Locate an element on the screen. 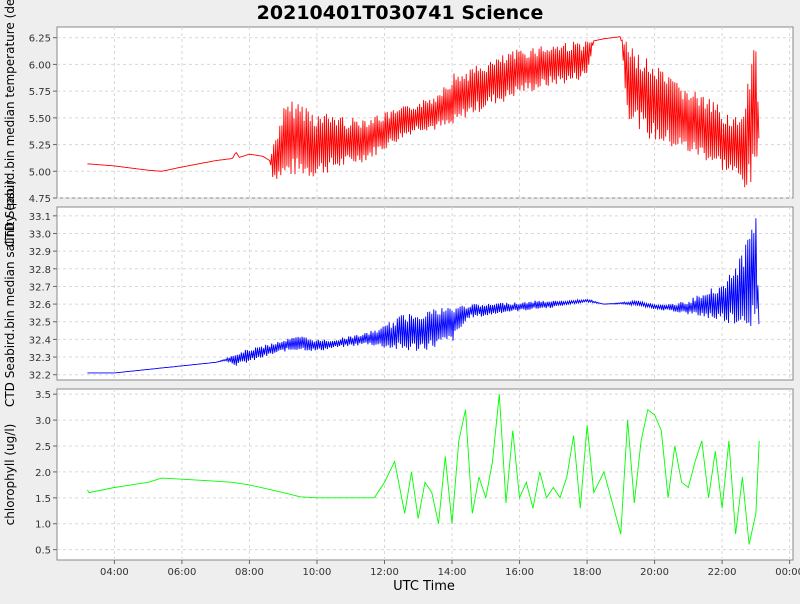  x-tick-label: 10:00 is located at coordinates (317, 572).